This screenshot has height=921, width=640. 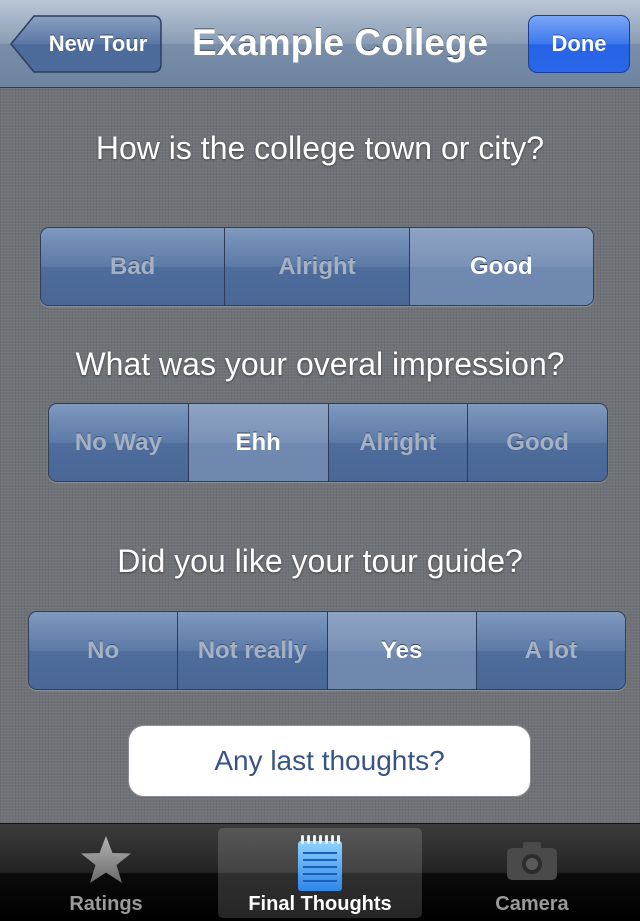 I want to click on question-tour-guide: Did you like your tour guide?, so click(x=320, y=561).